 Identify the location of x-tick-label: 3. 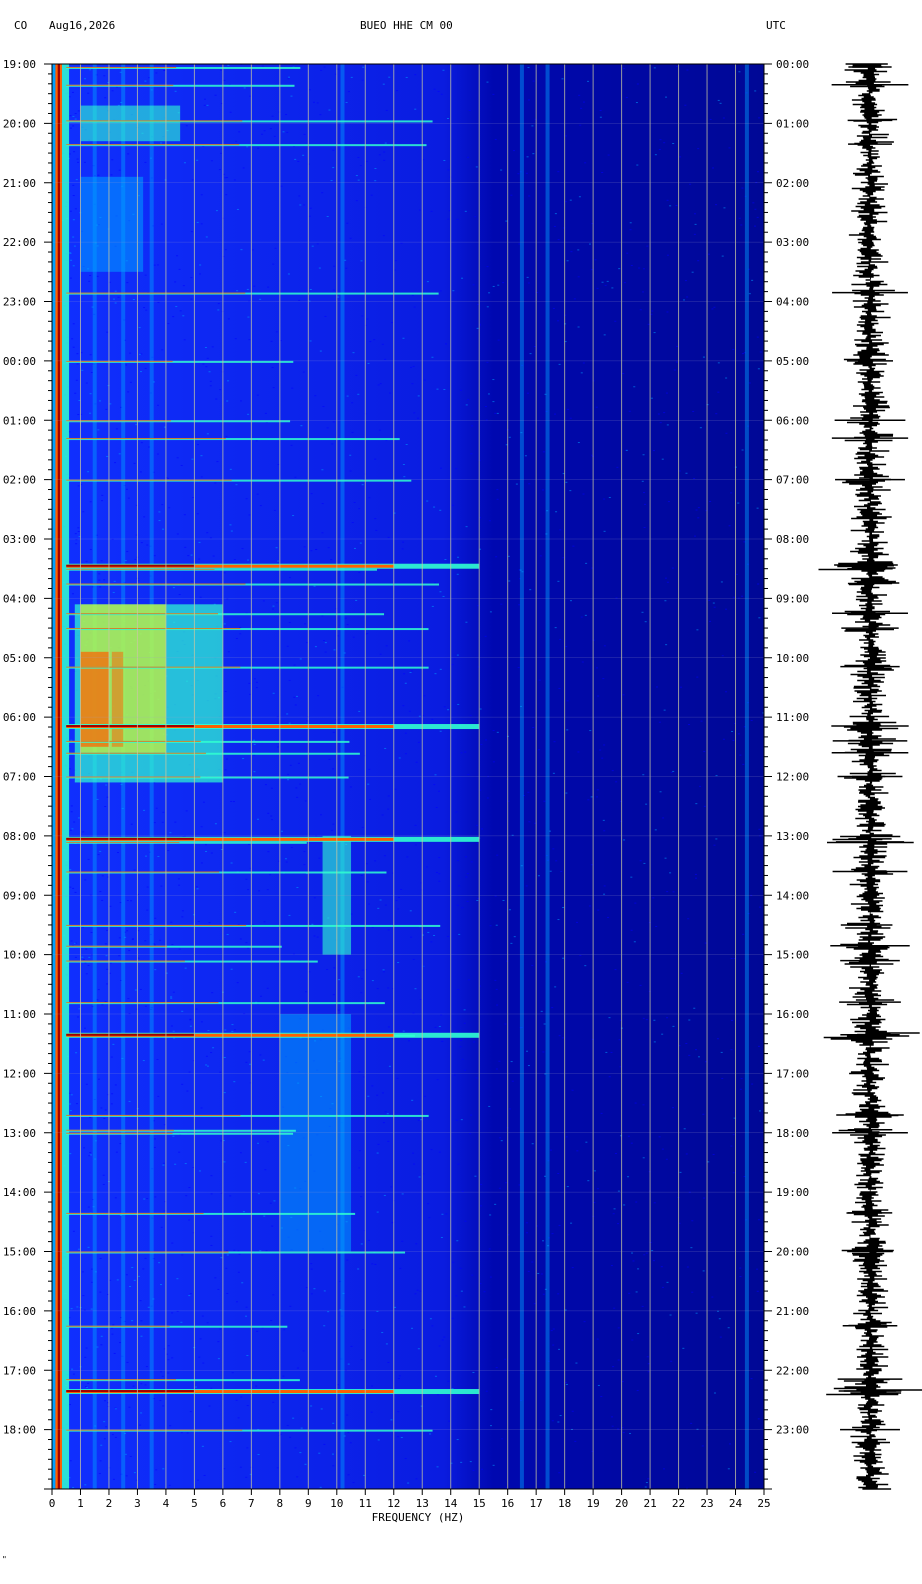
(137, 1503).